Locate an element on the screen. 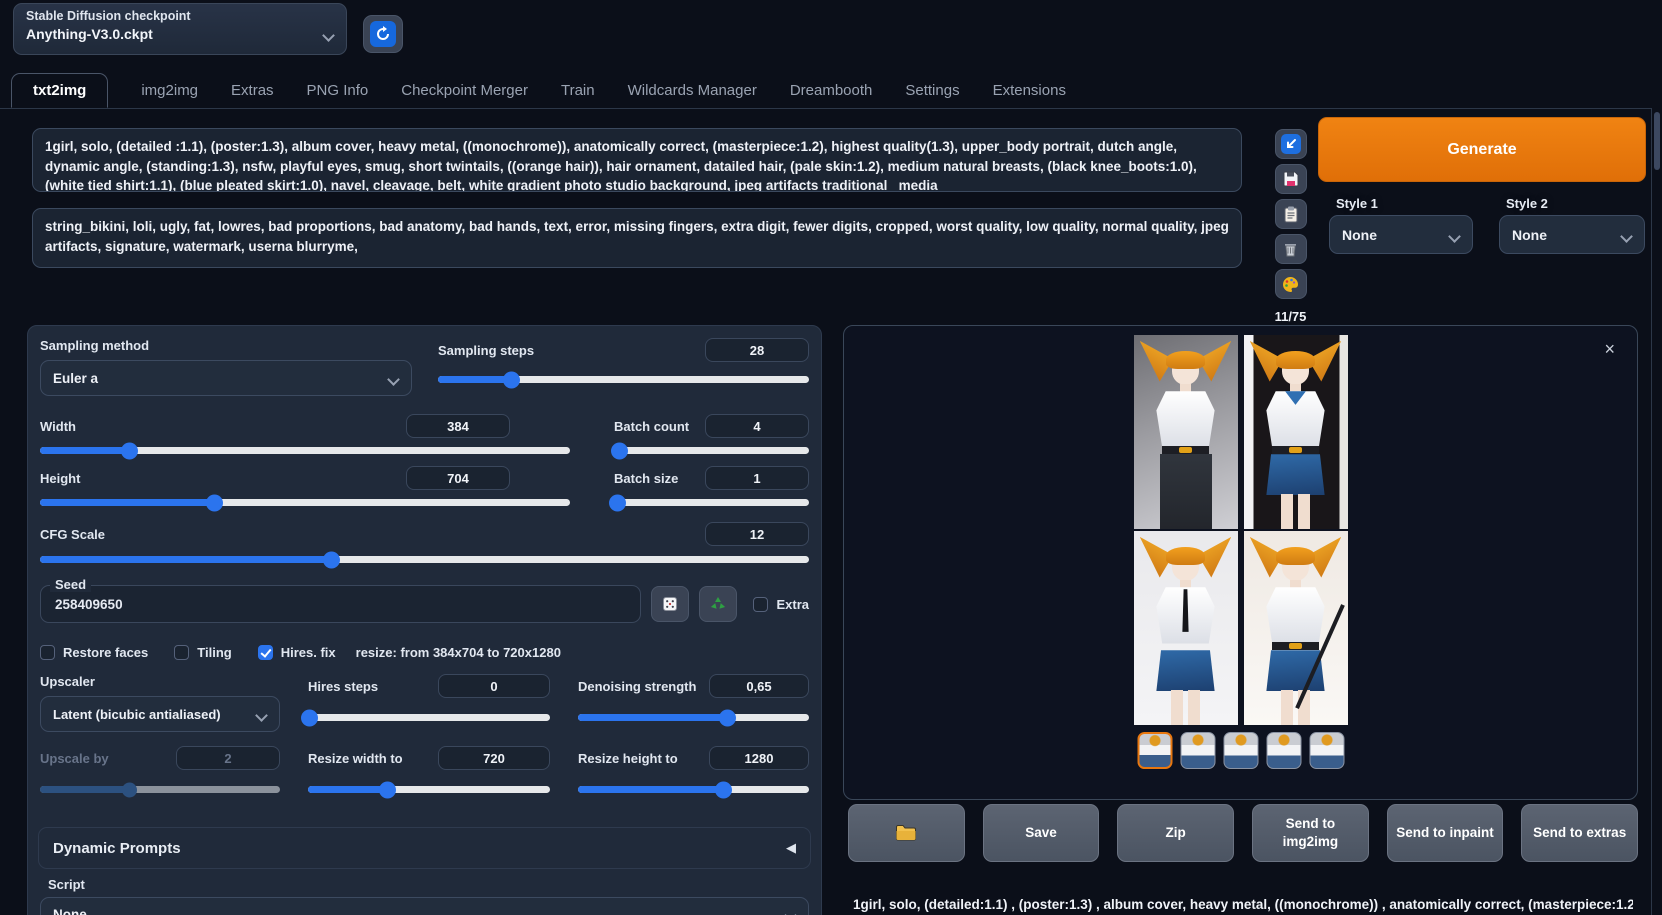 The height and width of the screenshot is (915, 1662). recycle-icon is located at coordinates (718, 603).